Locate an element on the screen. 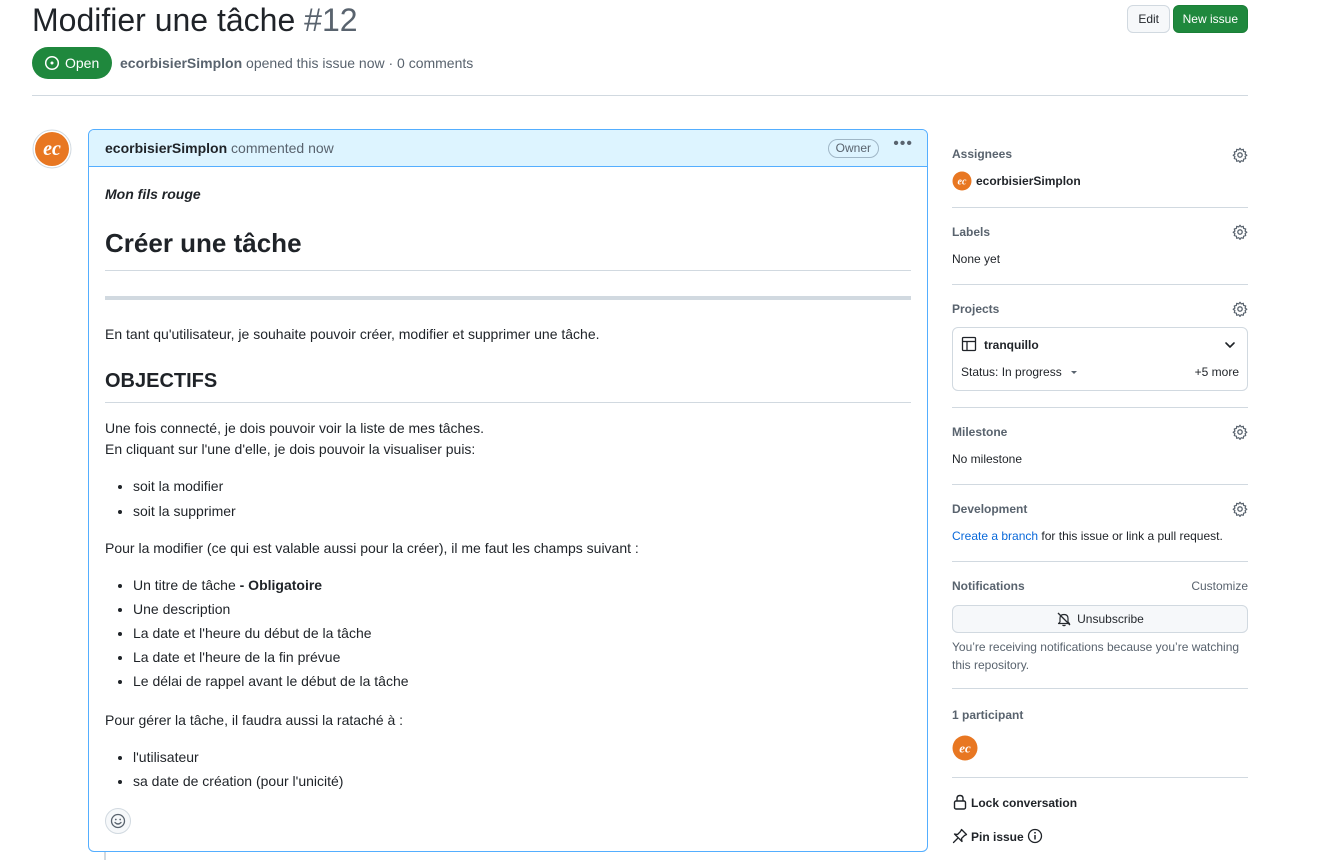  horizontal-rule is located at coordinates (508, 298).